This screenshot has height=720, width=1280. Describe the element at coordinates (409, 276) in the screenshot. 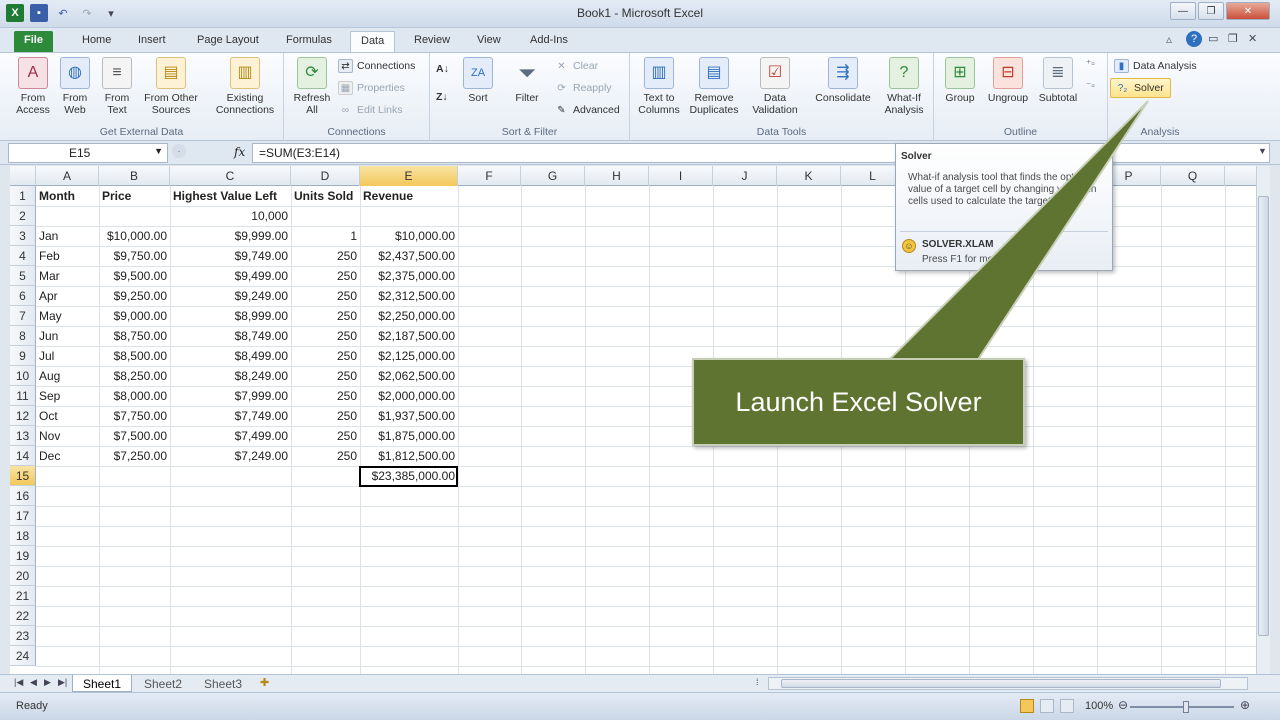

I see `data-cell: $2,375,000.00` at that location.